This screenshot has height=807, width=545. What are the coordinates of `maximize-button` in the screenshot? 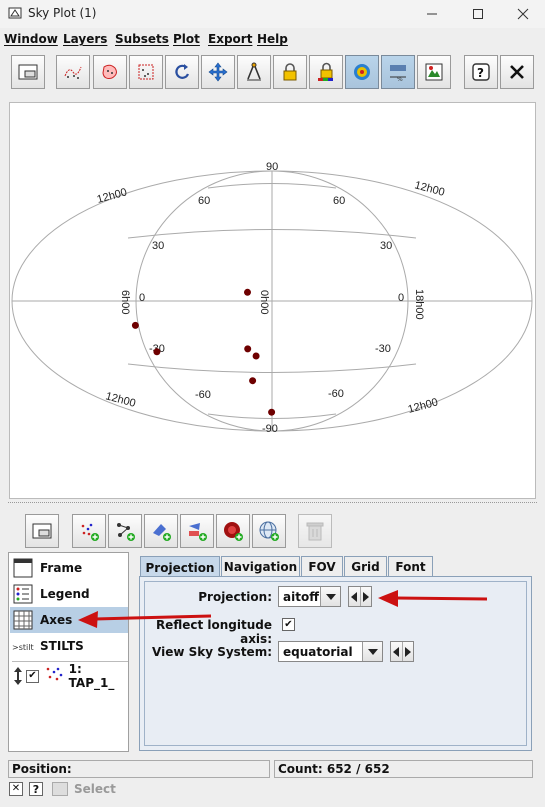 It's located at (477, 14).